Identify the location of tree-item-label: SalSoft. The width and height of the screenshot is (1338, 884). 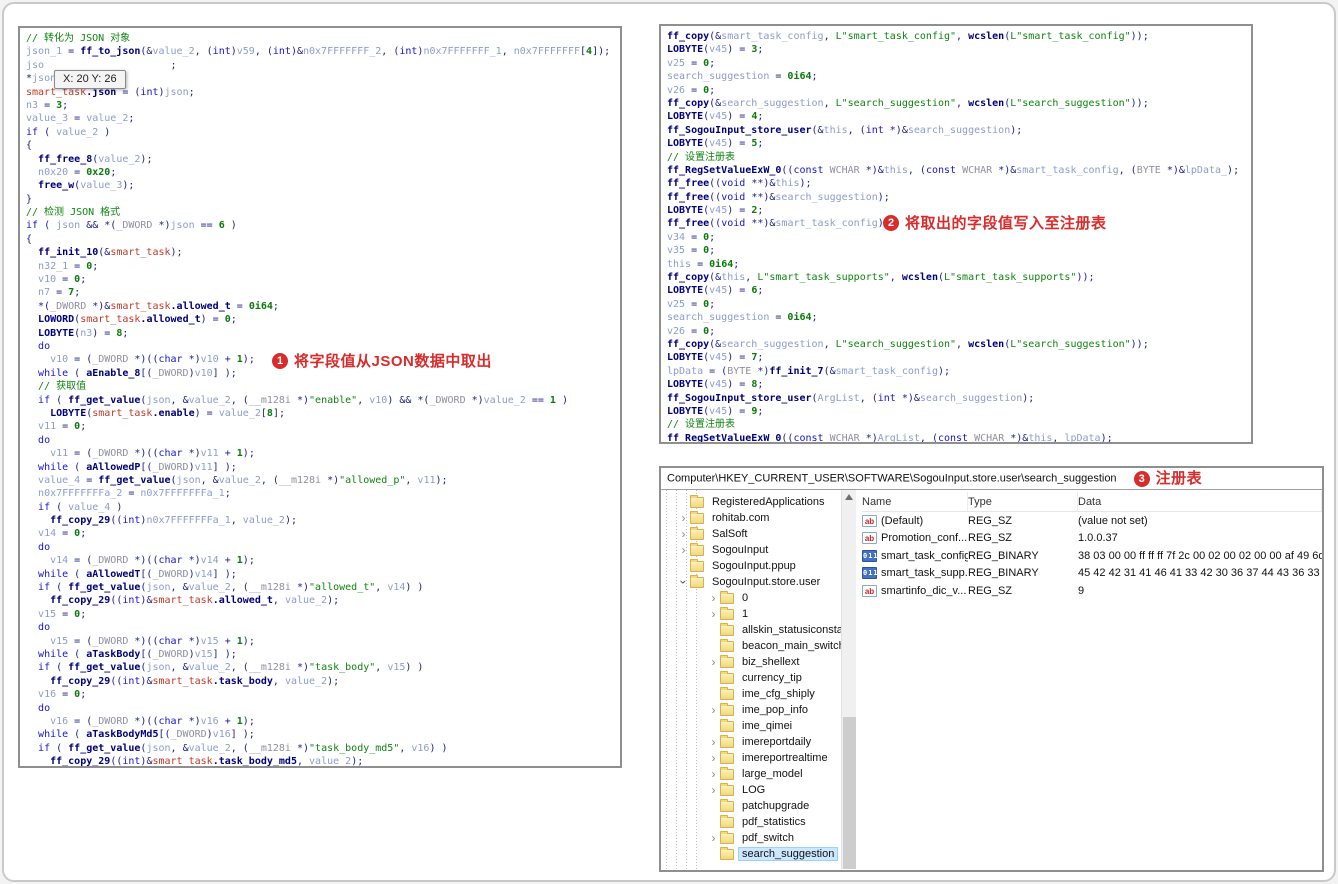
(729, 534).